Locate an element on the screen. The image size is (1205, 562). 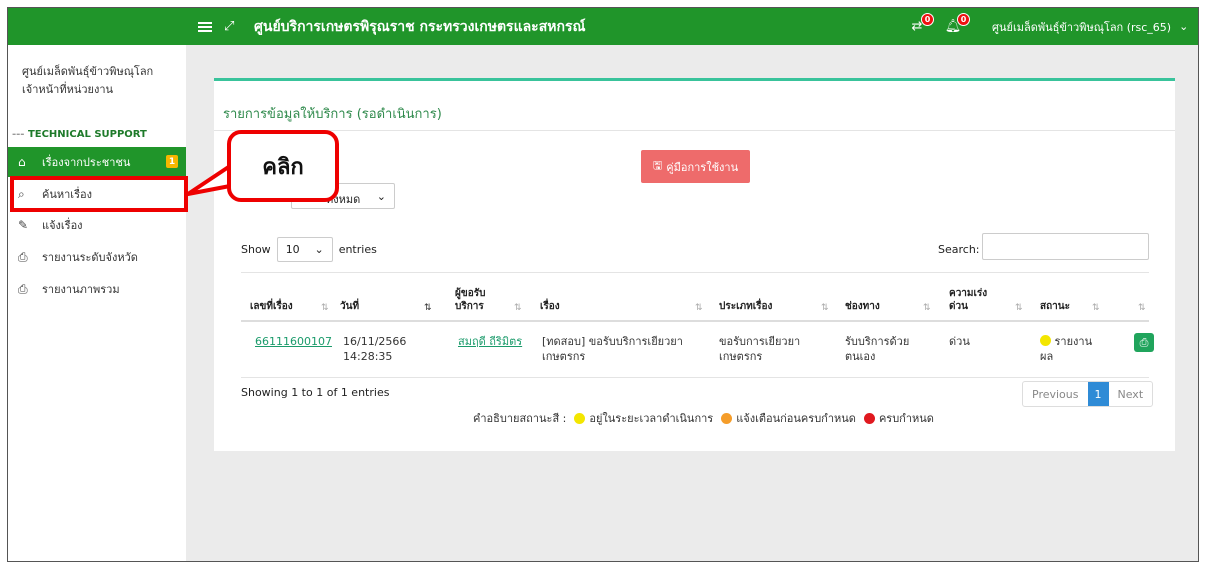
col-header-id: เลขที่เรื่อง is located at coordinates (271, 306).